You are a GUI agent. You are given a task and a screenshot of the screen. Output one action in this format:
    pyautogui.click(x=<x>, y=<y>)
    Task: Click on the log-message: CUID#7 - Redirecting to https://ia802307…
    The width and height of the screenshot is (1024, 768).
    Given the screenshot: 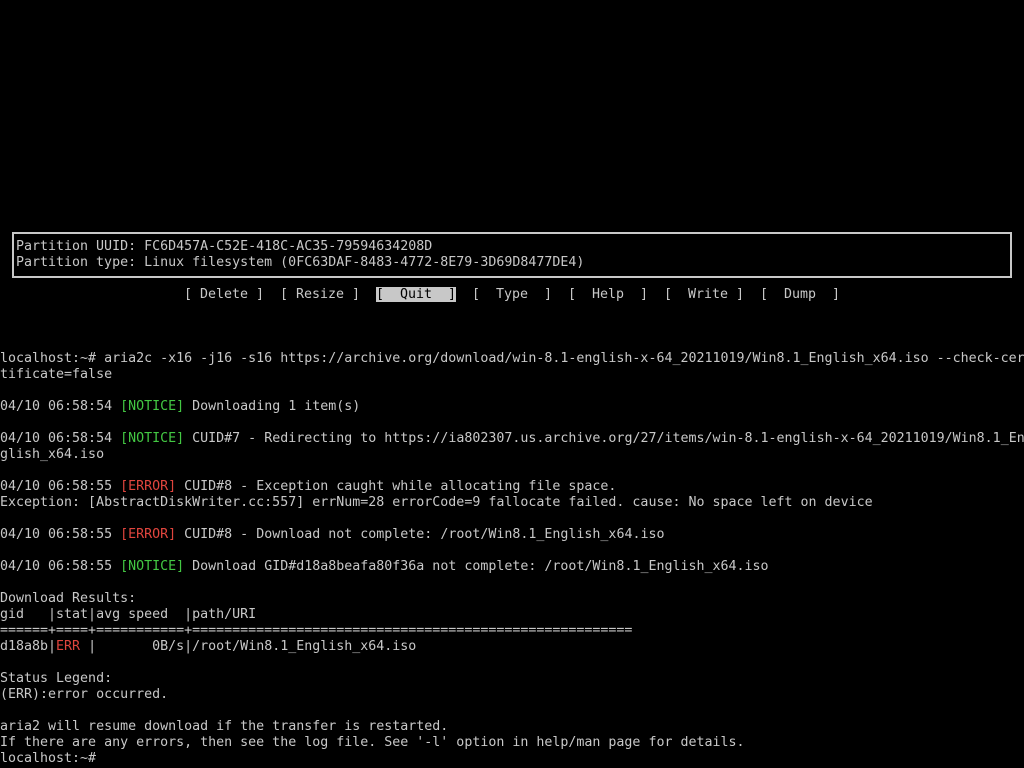 What is the action you would take?
    pyautogui.click(x=604, y=438)
    